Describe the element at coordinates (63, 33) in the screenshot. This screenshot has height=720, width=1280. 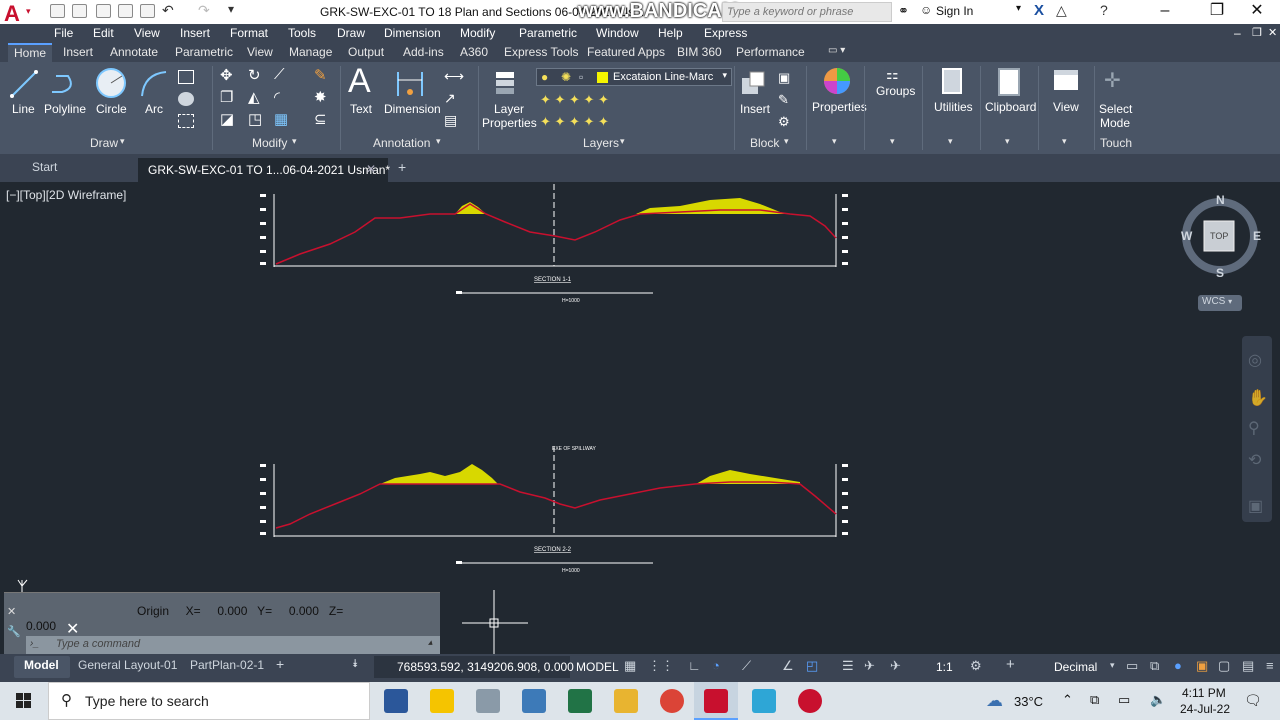
I see `menu-file: File` at that location.